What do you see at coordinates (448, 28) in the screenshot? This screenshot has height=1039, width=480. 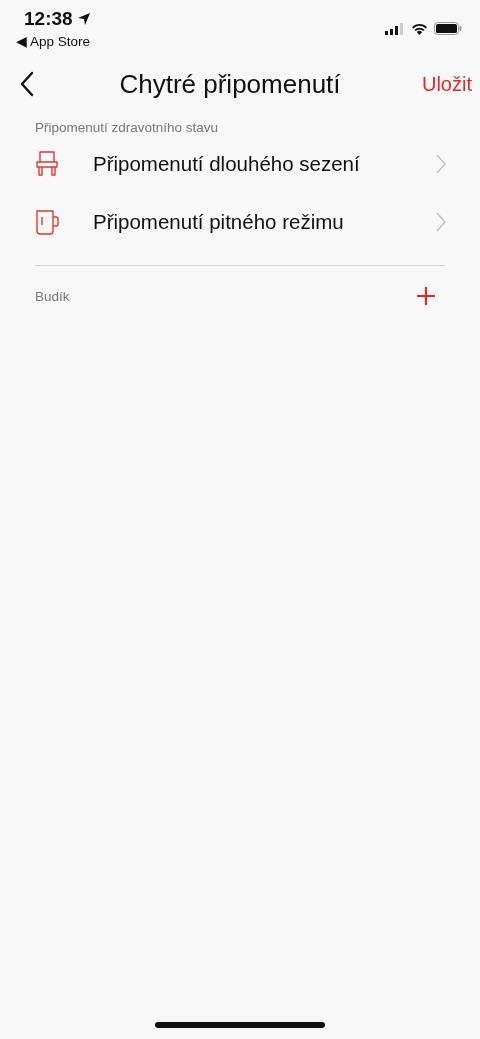 I see `battery-icon` at bounding box center [448, 28].